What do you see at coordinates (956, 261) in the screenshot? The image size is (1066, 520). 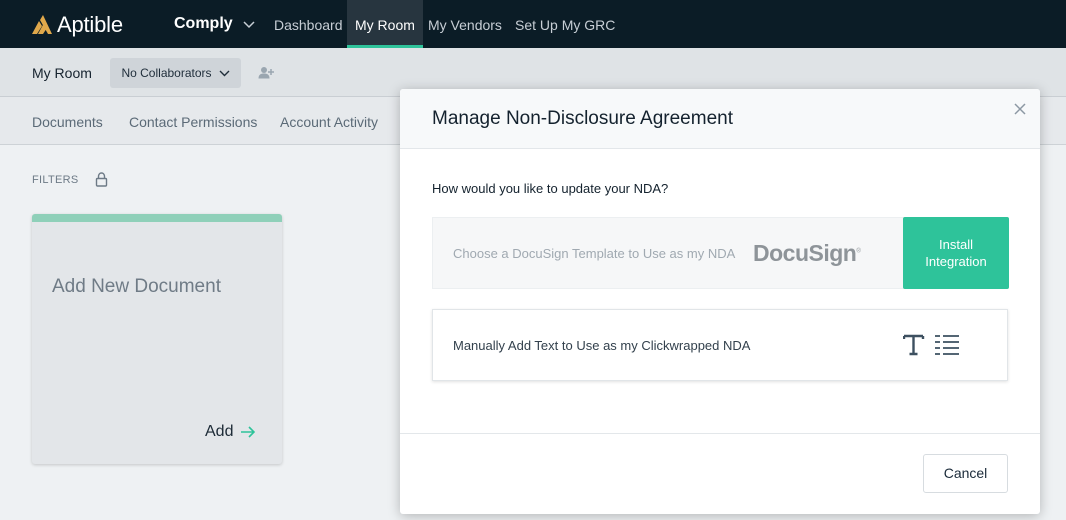 I see `install-line-2: Integration` at bounding box center [956, 261].